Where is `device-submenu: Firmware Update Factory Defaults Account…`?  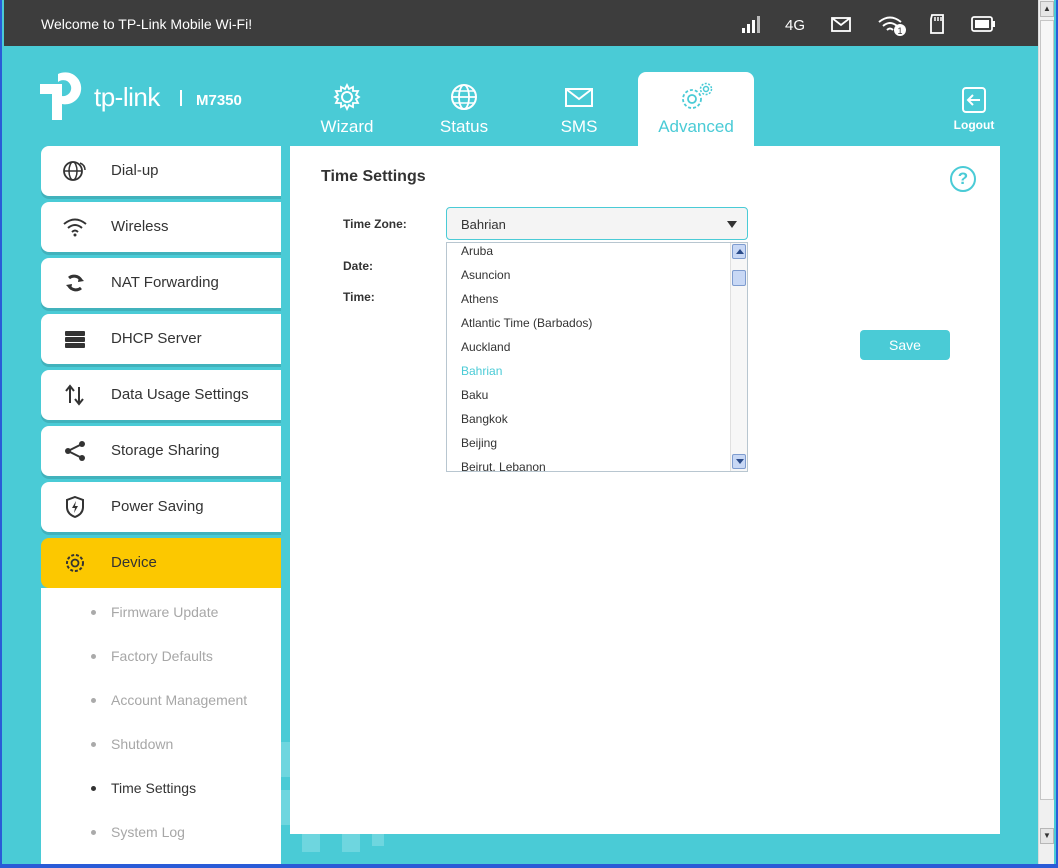 device-submenu: Firmware Update Factory Defaults Account… is located at coordinates (161, 728).